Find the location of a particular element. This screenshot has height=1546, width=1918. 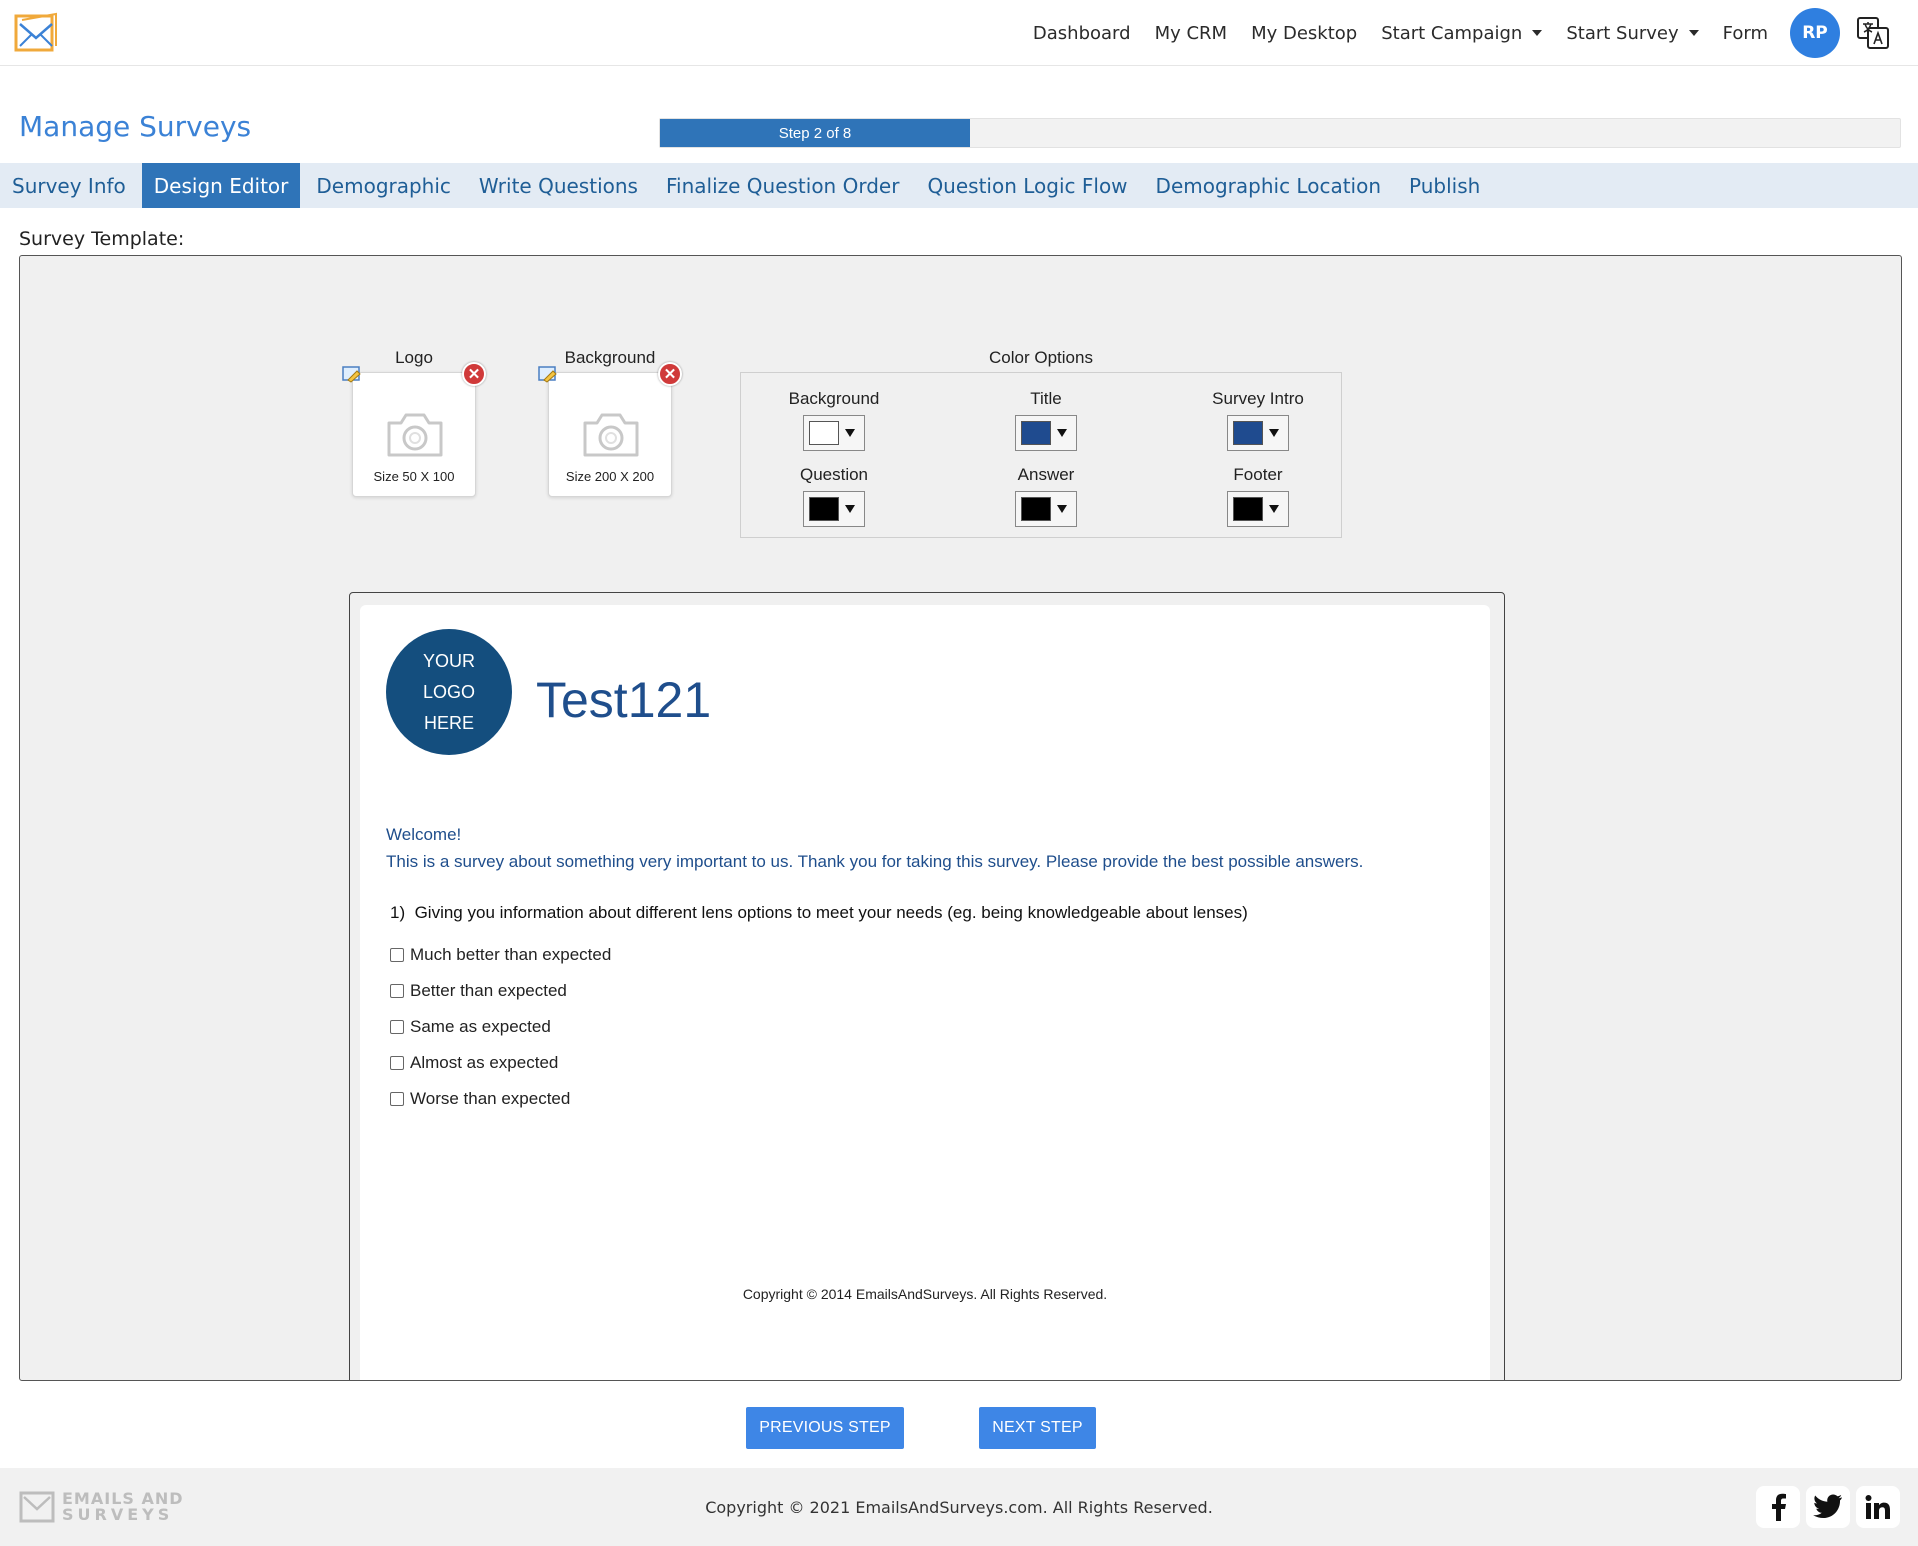

logo-placeholder-line: HERE is located at coordinates (448, 723).